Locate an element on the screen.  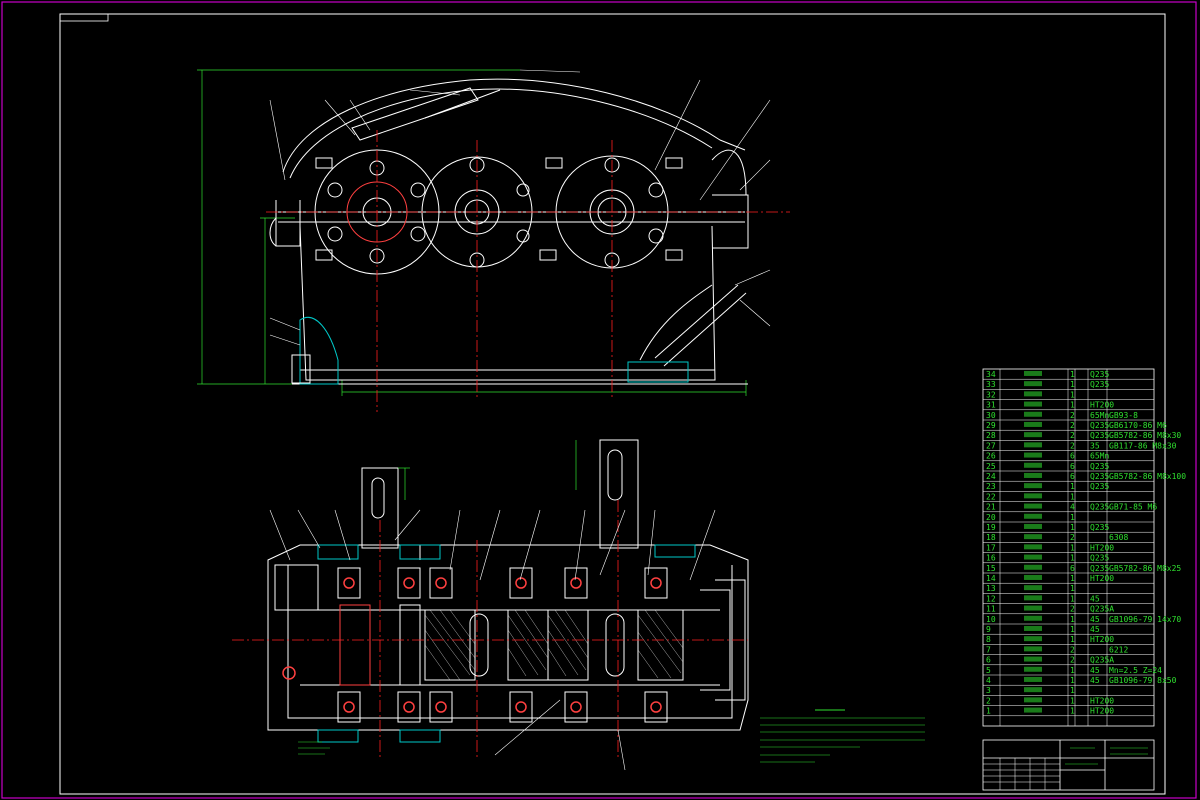
bom-item-number: 12 is located at coordinates (991, 598).